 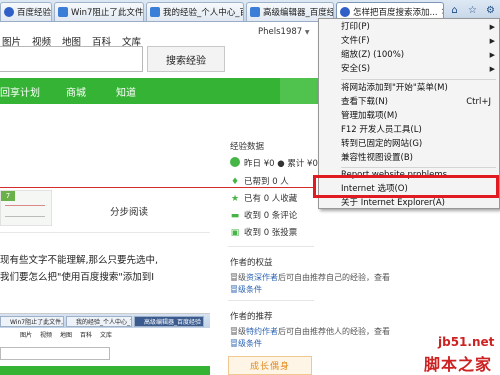 I want to click on menu-item-label: 缩放(Z) (100%), so click(x=373, y=55).